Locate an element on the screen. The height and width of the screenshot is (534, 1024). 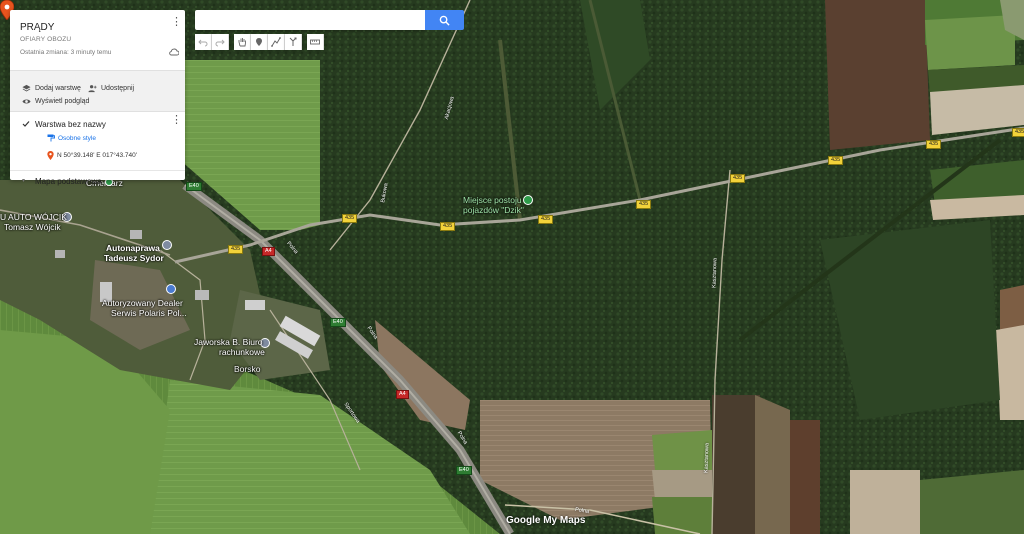
more-options-icon: ⋮ is located at coordinates (176, 22).